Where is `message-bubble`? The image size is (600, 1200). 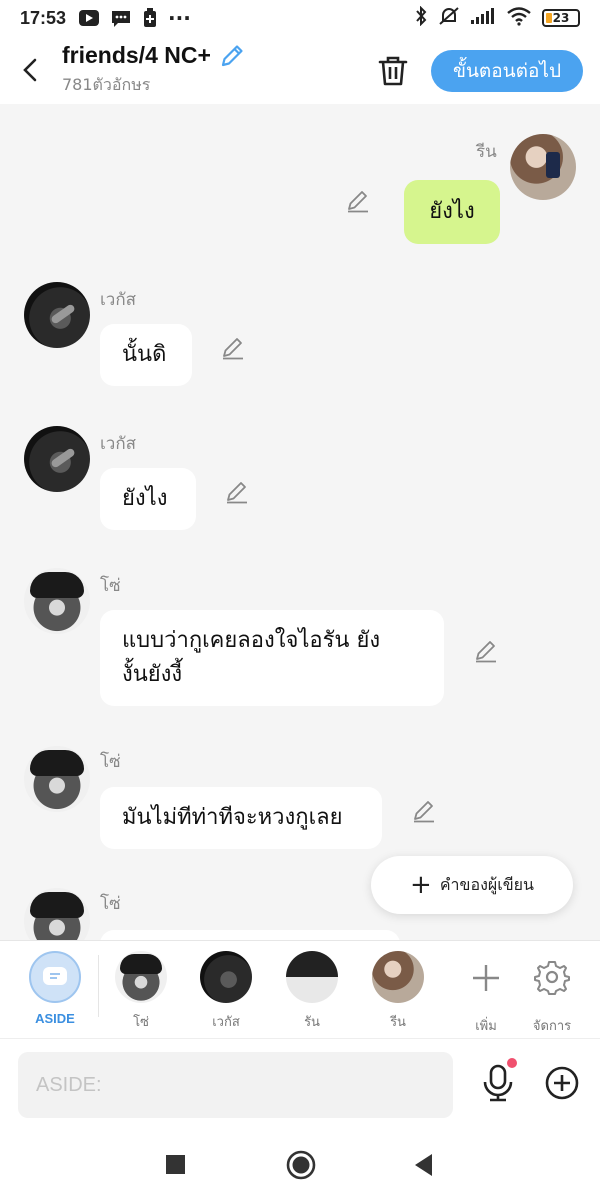
message-bubble is located at coordinates (250, 935).